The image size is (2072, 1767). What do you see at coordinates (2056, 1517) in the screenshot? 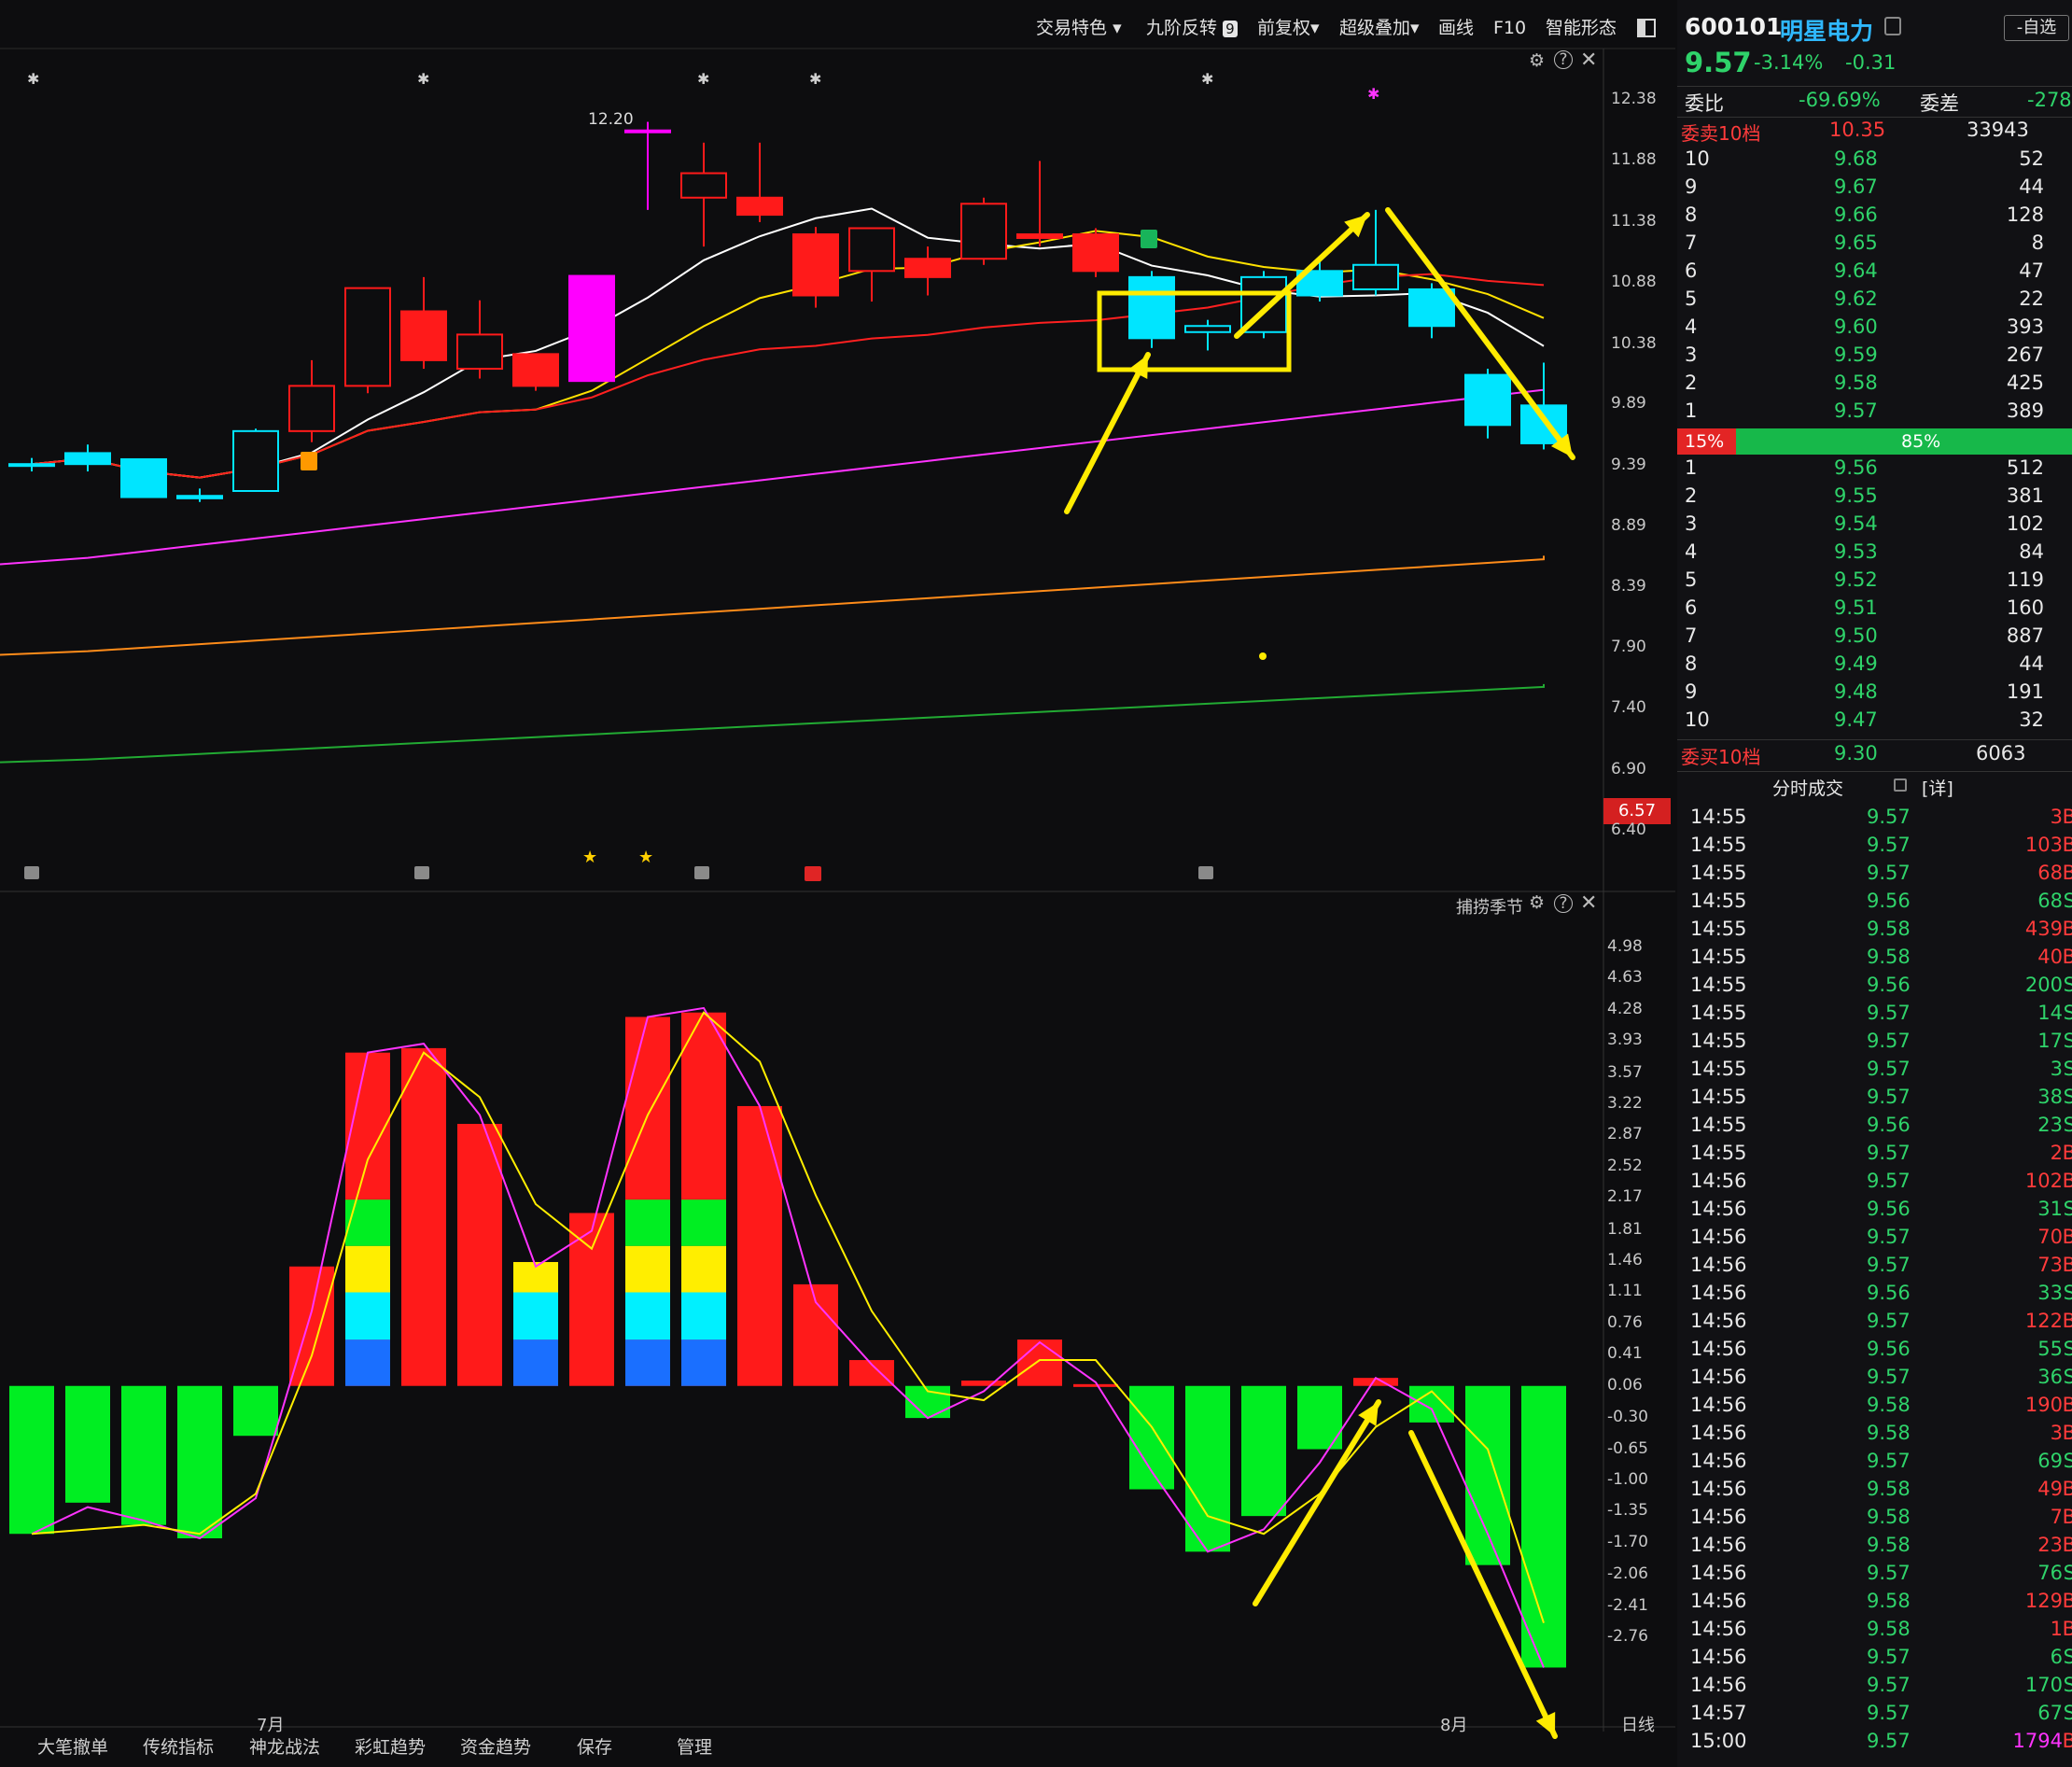
I see `tick-volume: 7` at bounding box center [2056, 1517].